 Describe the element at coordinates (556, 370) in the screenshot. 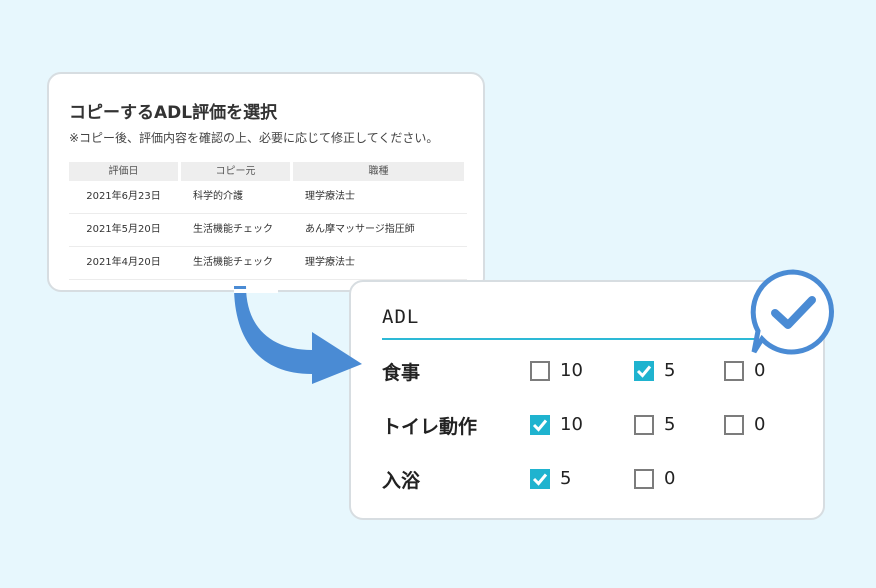

I see `meal-option-10: 10` at that location.